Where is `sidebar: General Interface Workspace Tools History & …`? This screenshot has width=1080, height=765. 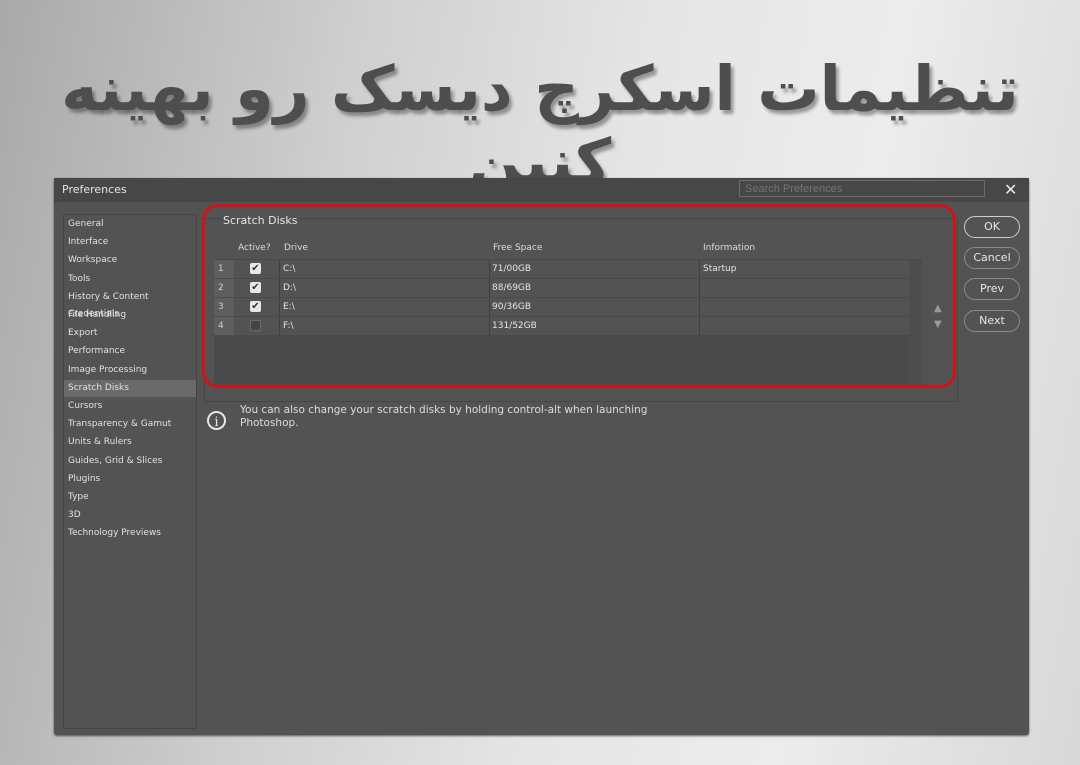
sidebar: General Interface Workspace Tools History & … is located at coordinates (130, 471).